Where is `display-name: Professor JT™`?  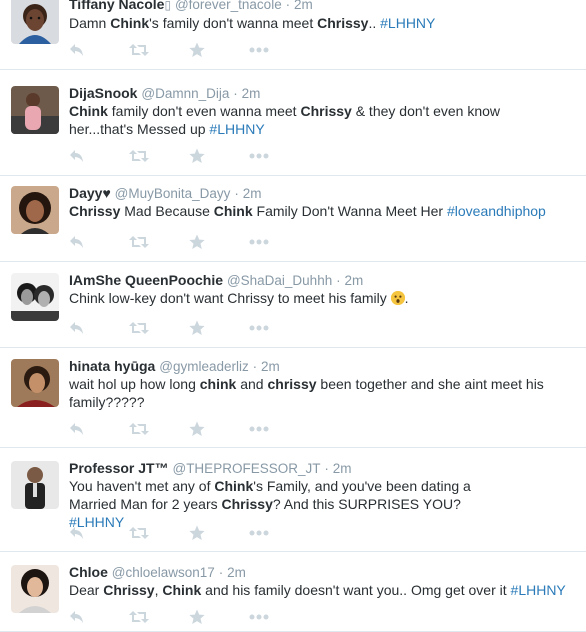 display-name: Professor JT™ is located at coordinates (119, 468).